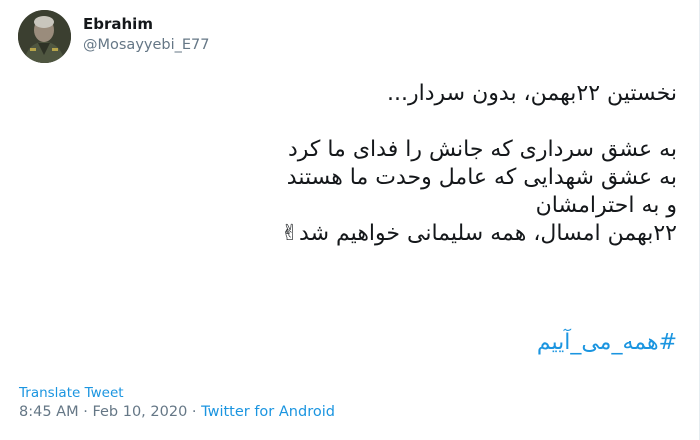 Image resolution: width=700 pixels, height=440 pixels. I want to click on tweet-time: 8:45 AM, so click(49, 412).